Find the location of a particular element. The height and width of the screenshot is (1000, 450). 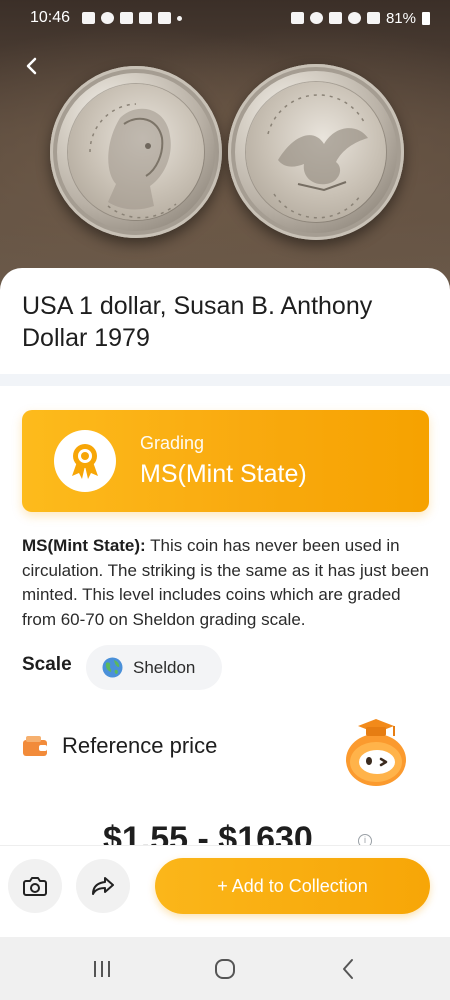

share-icon is located at coordinates (103, 886).